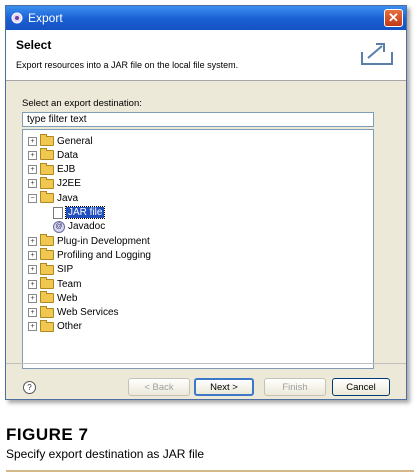 This screenshot has width=420, height=476. I want to click on jar-file-icon, so click(58, 212).